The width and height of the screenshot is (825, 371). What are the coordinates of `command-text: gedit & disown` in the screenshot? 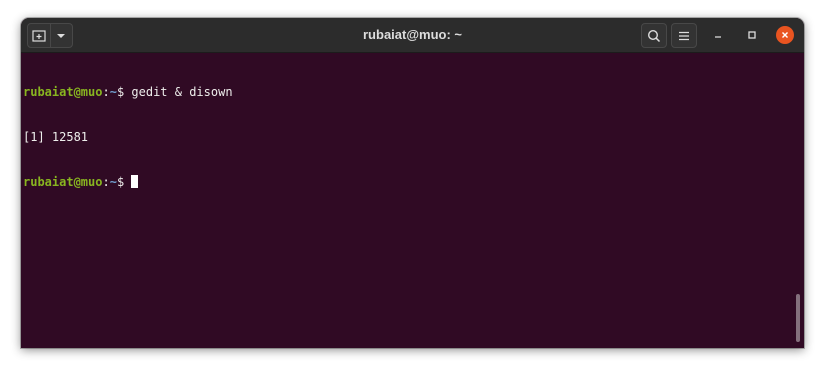 It's located at (182, 92).